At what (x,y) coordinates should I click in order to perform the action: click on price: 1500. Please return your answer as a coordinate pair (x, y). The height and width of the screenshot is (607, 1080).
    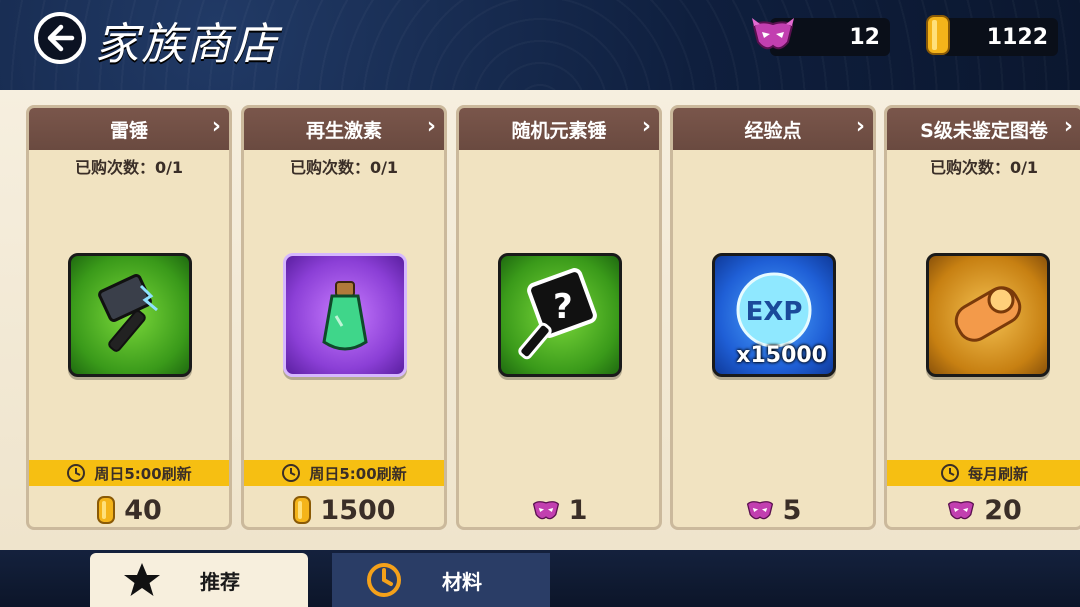
    Looking at the image, I should click on (344, 508).